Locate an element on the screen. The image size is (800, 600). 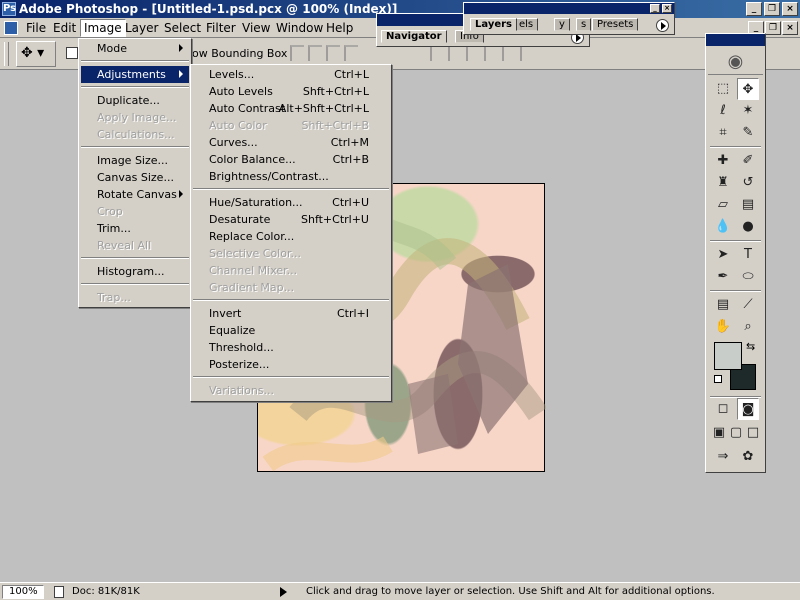
adjust-hue-saturation: Hue/Saturation... Ctrl+U is located at coordinates (291, 202).